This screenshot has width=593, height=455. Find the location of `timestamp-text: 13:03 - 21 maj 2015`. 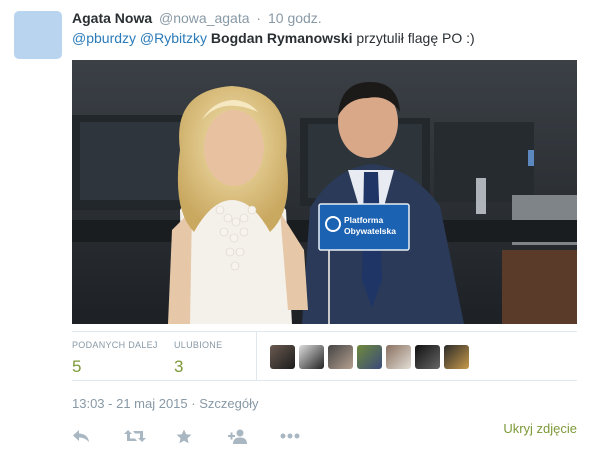

timestamp-text: 13:03 - 21 maj 2015 is located at coordinates (130, 403).